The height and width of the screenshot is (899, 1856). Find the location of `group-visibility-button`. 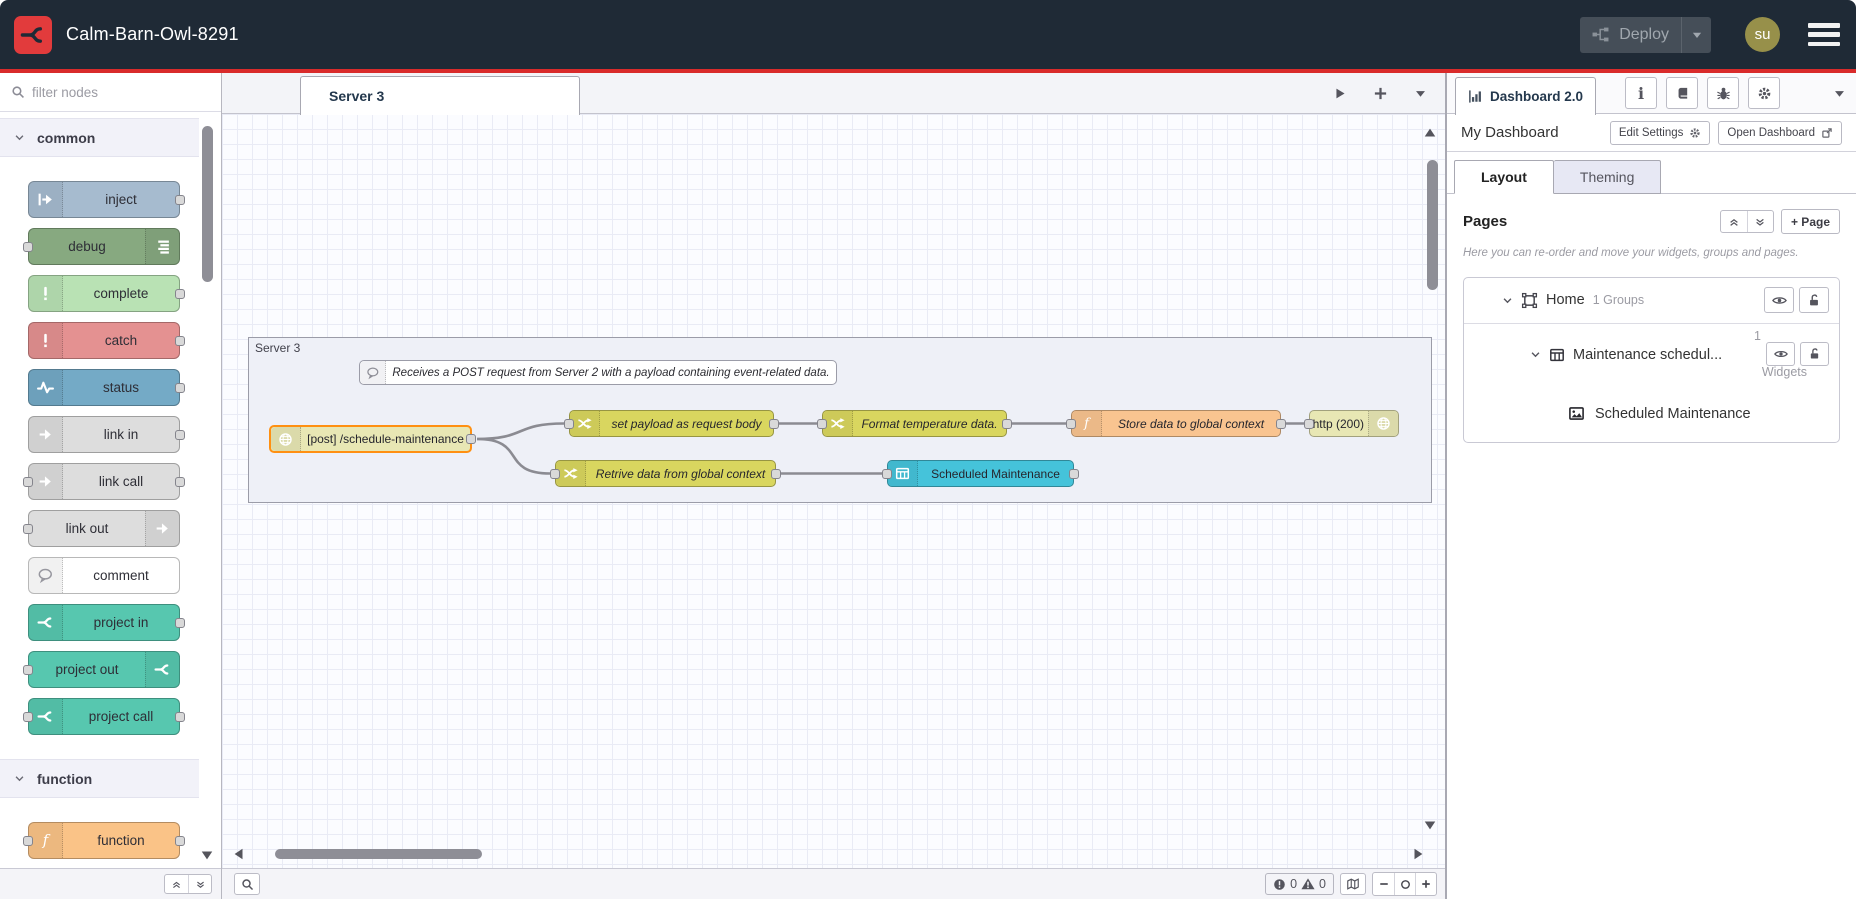

group-visibility-button is located at coordinates (1780, 353).